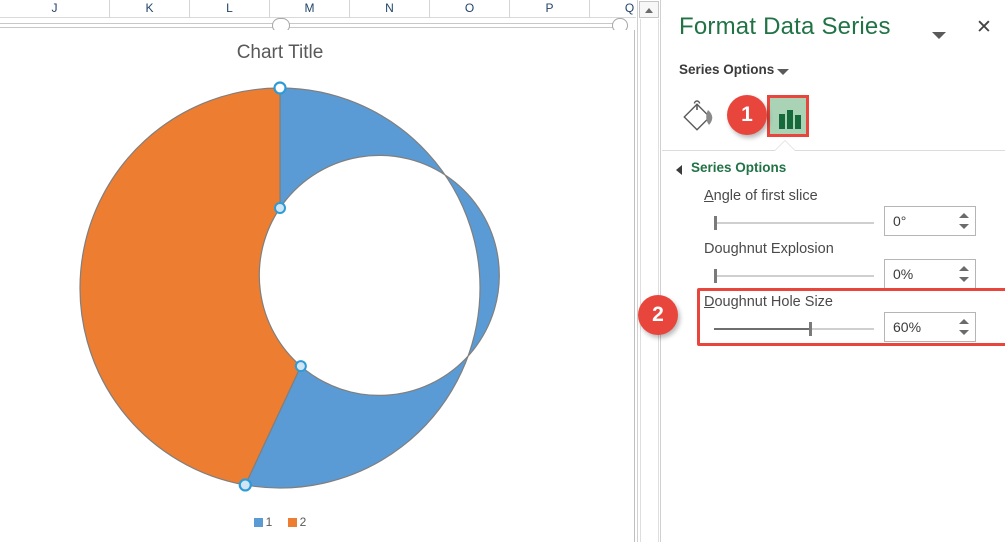 The width and height of the screenshot is (1005, 542). Describe the element at coordinates (550, 8) in the screenshot. I see `column-header-p: P` at that location.